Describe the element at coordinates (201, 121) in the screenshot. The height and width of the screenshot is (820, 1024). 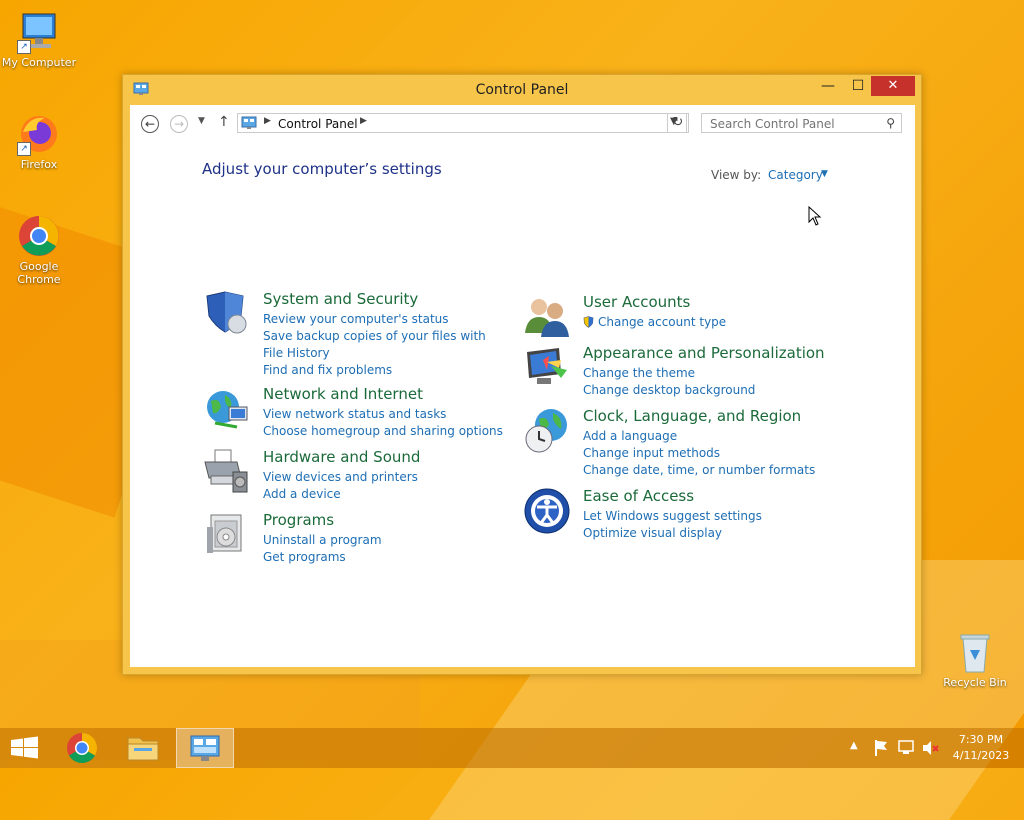
I see `recent-locations-dropdown: ▼` at that location.